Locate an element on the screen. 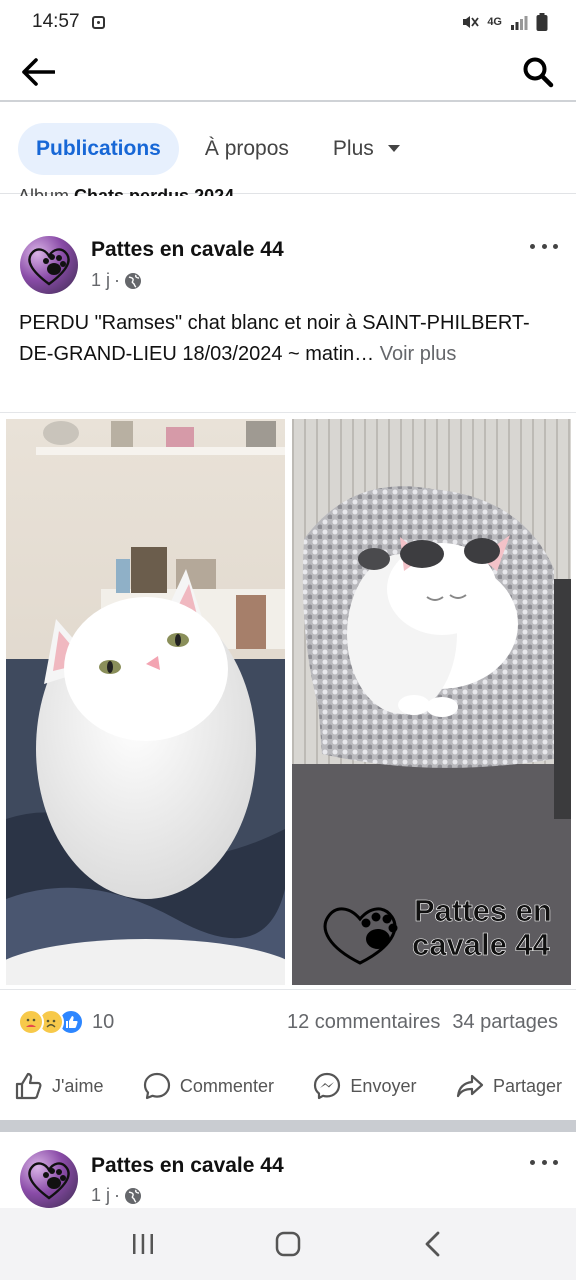  album-label: Album Chats perdus 2024 is located at coordinates (126, 190).